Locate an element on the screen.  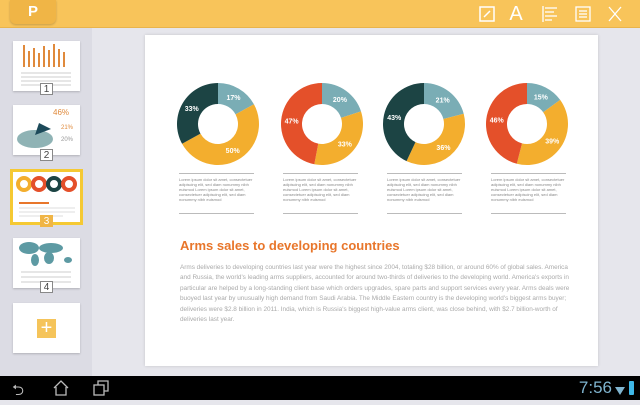
svg-text: 46% is located at coordinates (61, 112).